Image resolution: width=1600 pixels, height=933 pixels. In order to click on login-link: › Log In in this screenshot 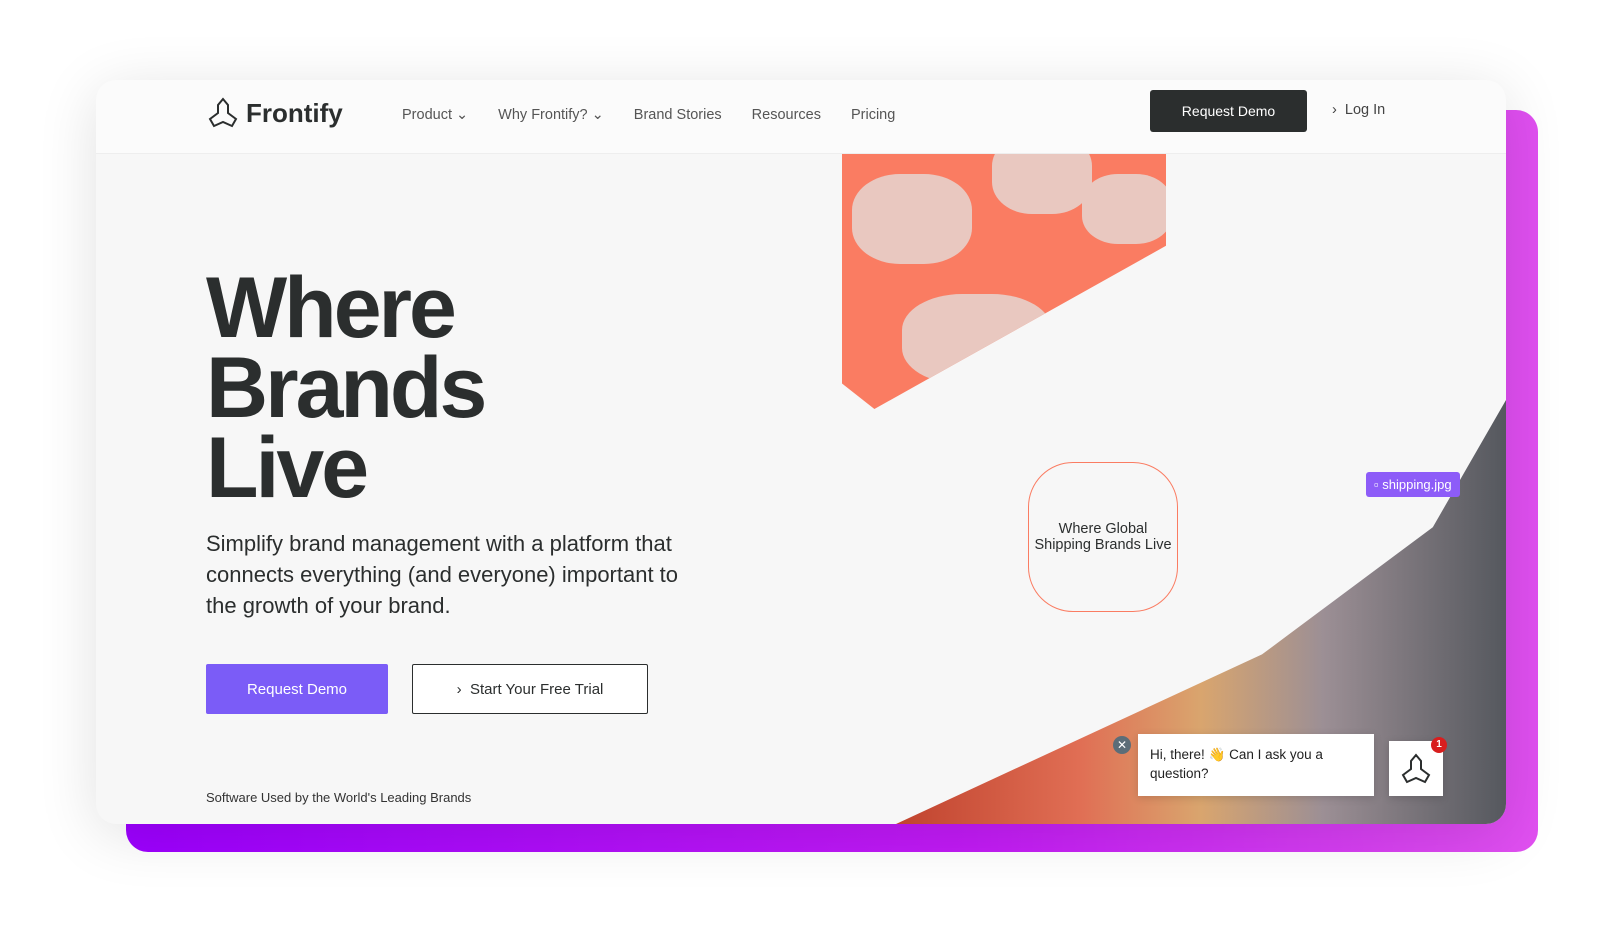, I will do `click(1358, 110)`.